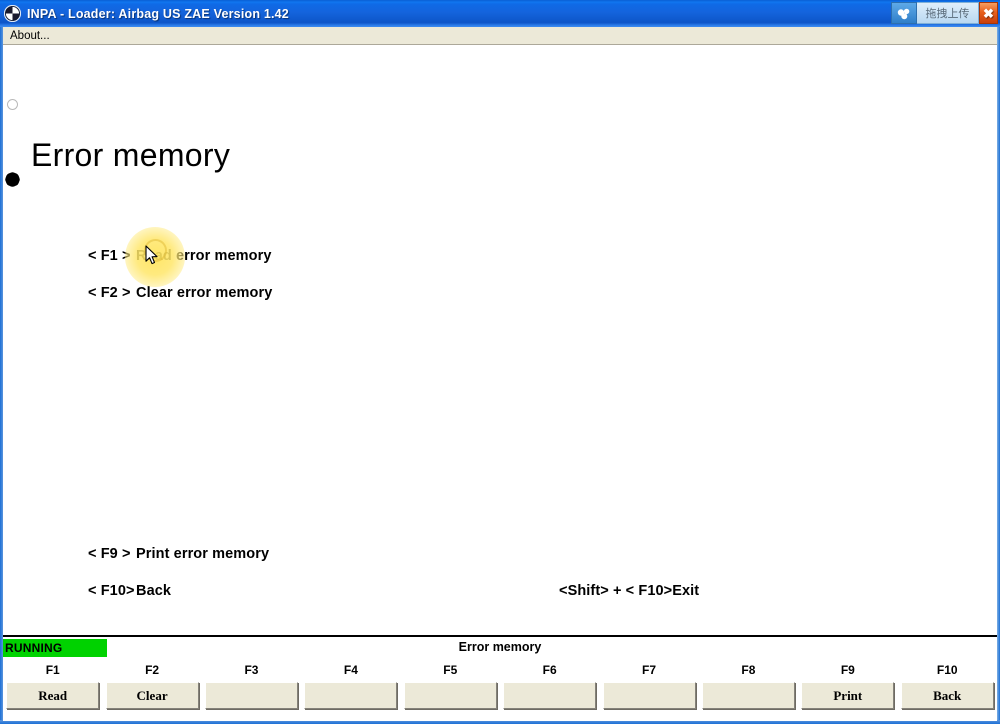 The image size is (1000, 724). What do you see at coordinates (109, 256) in the screenshot?
I see `menu-option-f1-key: < F1 >` at bounding box center [109, 256].